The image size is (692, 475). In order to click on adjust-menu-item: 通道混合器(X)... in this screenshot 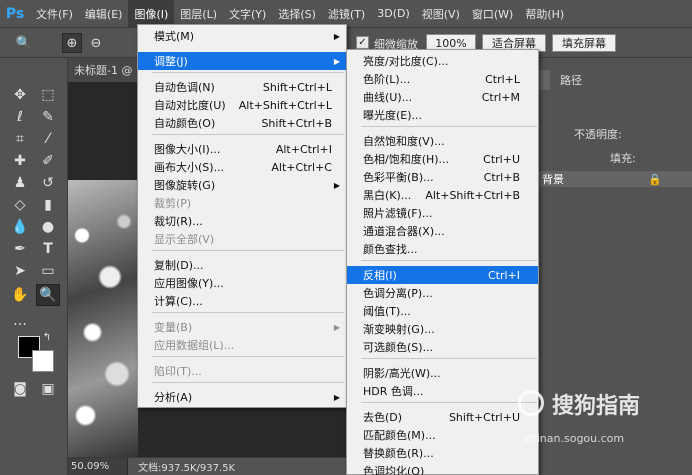, I will do `click(442, 231)`.